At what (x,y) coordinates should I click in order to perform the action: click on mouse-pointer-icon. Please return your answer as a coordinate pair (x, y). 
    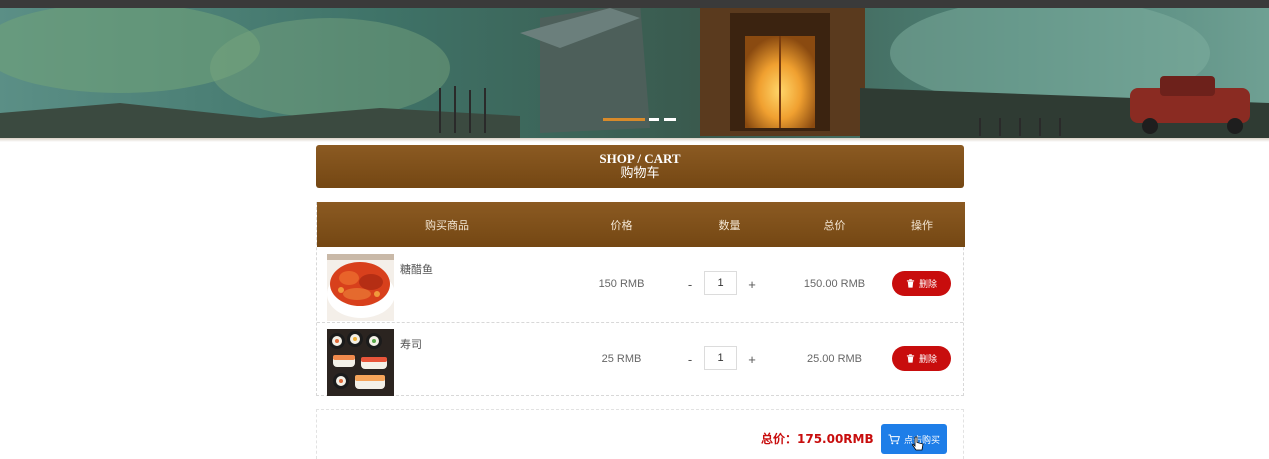
    Looking at the image, I should click on (918, 443).